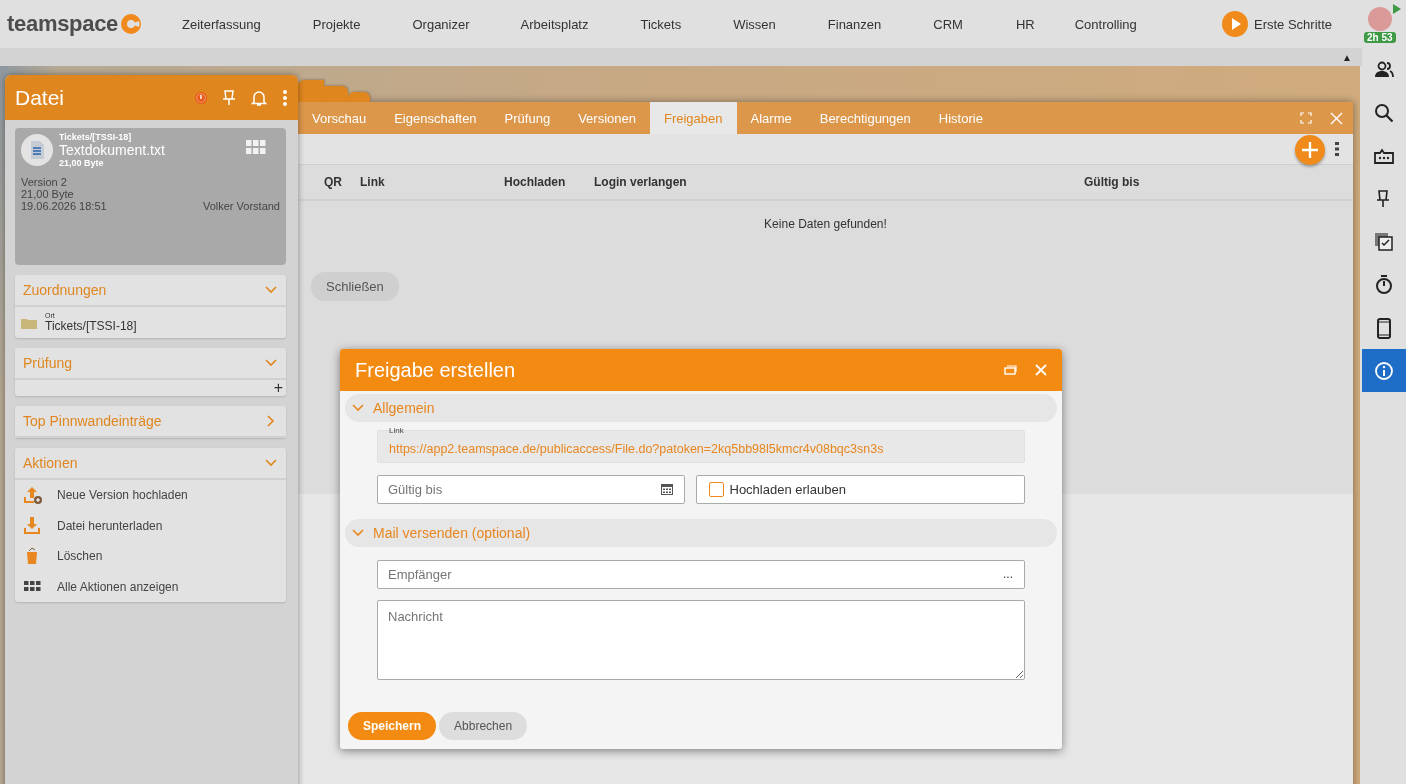  I want to click on column-header: Hochladen, so click(535, 182).